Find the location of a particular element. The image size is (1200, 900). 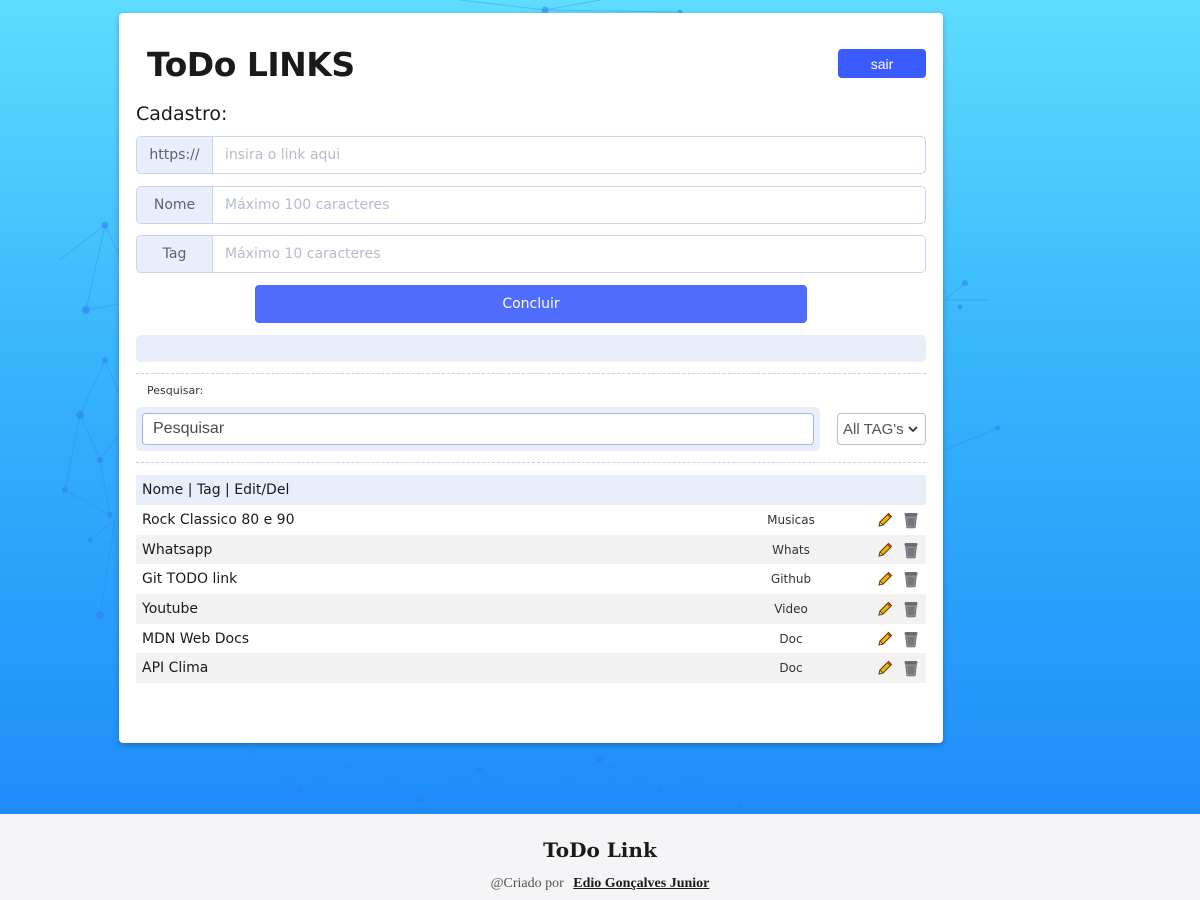

page-title: ToDo LINKS is located at coordinates (251, 64).